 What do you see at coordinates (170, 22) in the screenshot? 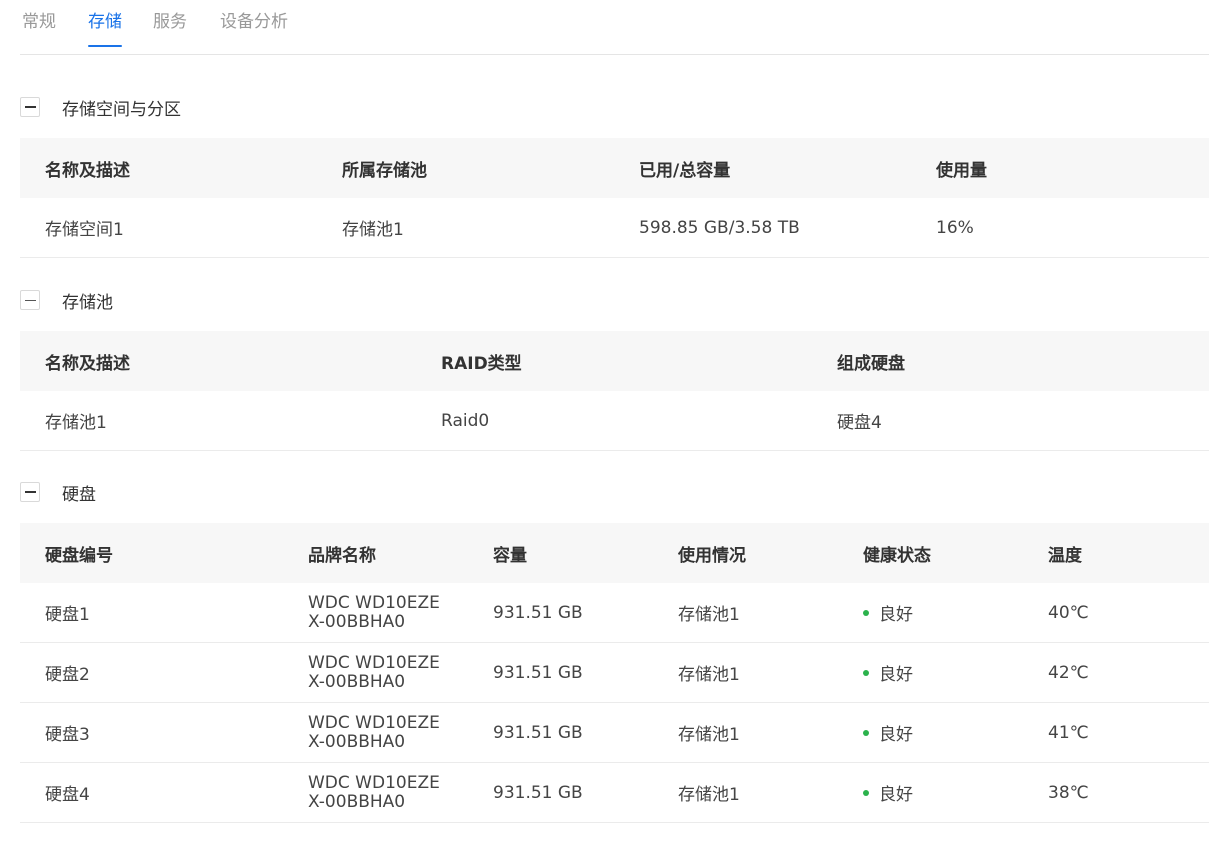
I see `tab-services: 服务` at bounding box center [170, 22].